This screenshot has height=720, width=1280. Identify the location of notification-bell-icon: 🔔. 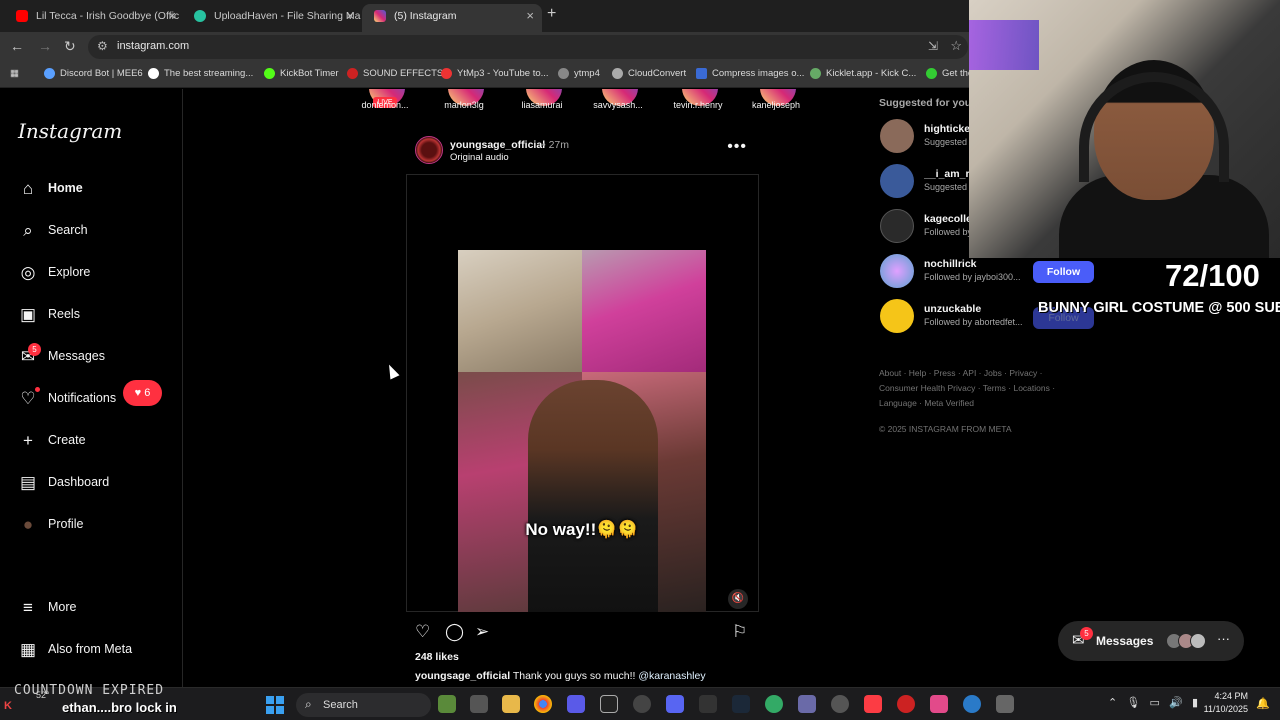
(1263, 703).